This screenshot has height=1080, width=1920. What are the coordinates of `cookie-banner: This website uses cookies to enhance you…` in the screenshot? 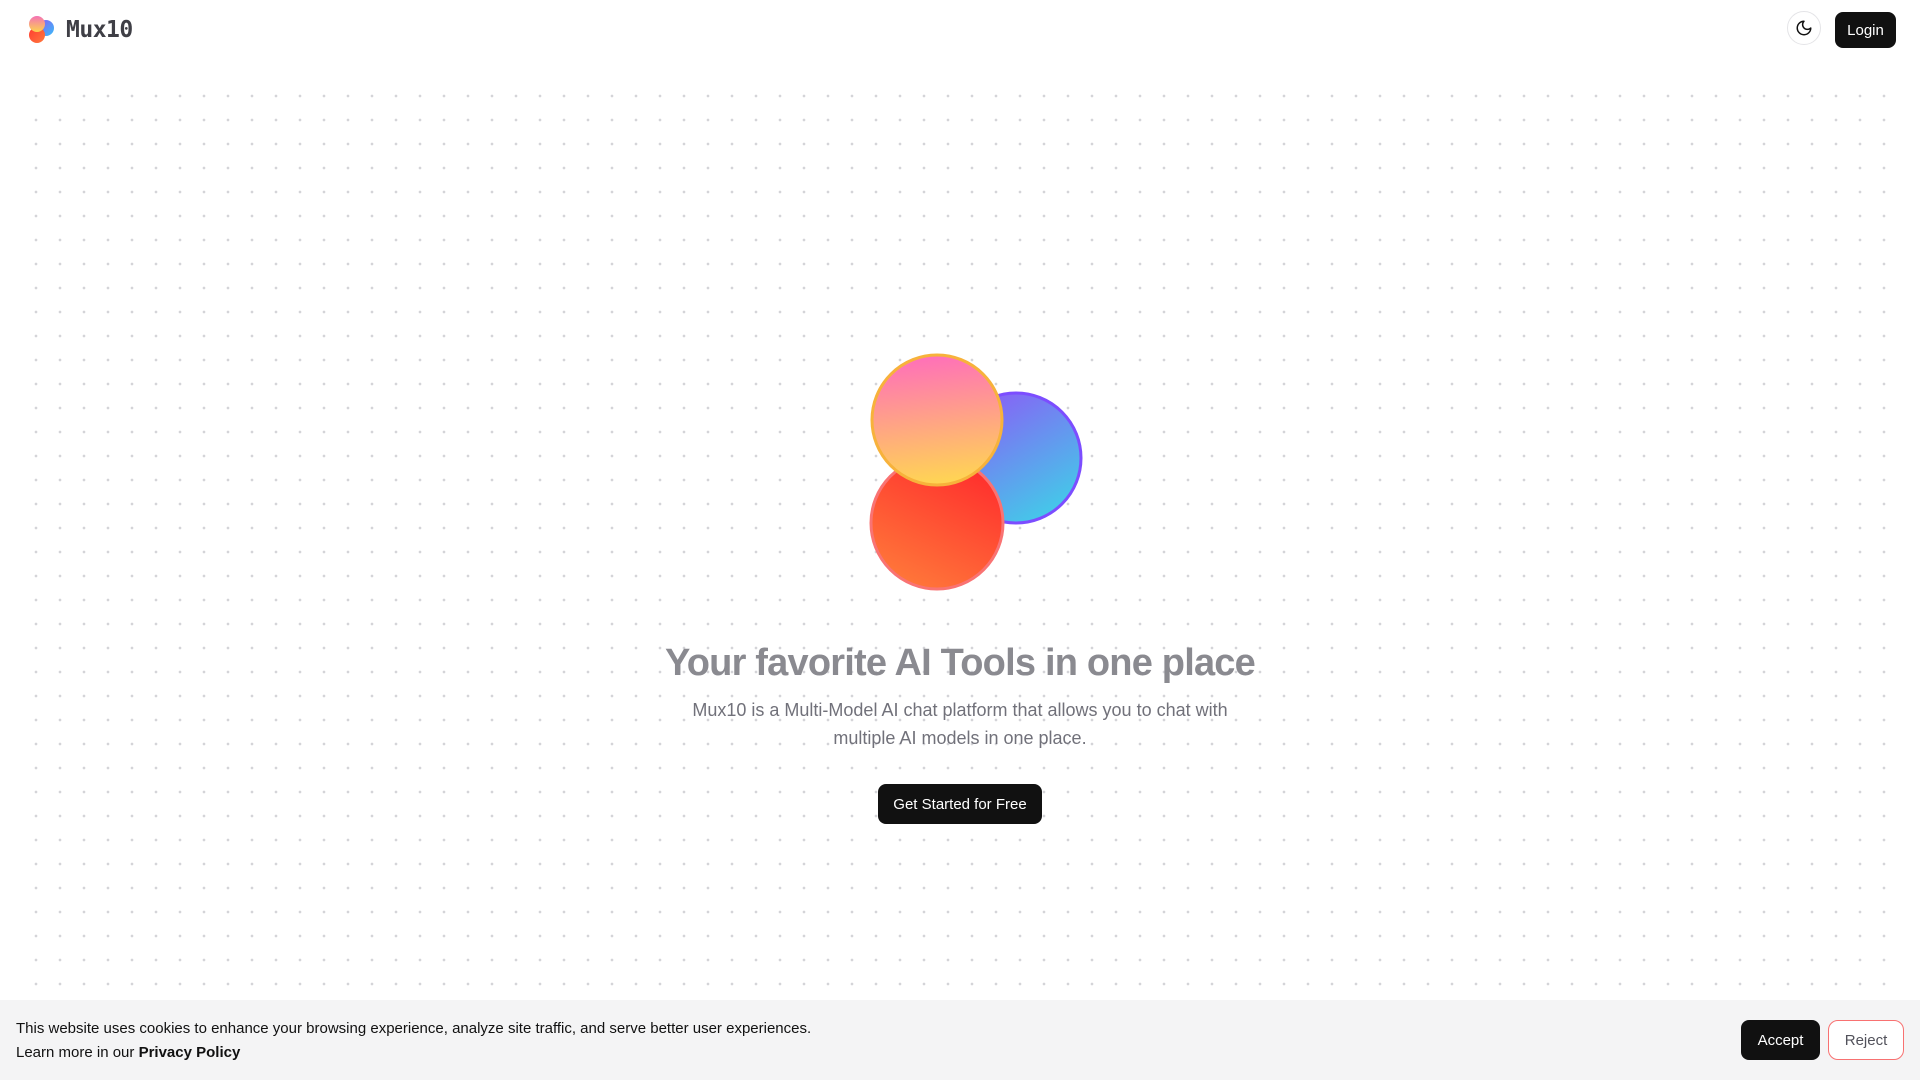 It's located at (960, 1040).